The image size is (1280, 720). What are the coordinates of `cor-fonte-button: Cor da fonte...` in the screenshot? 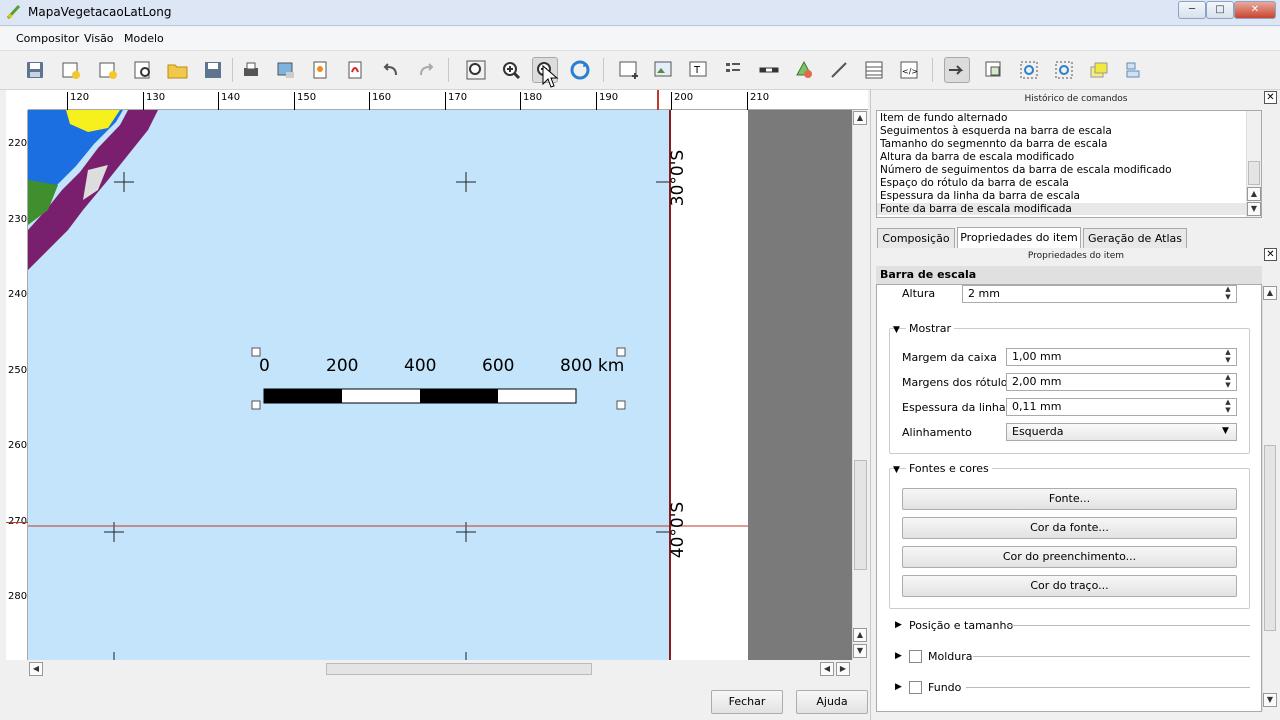 It's located at (1069, 528).